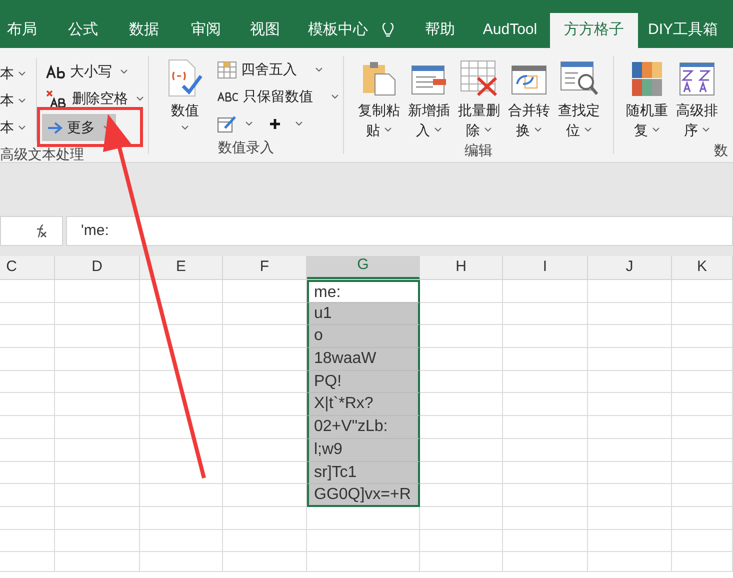 Image resolution: width=733 pixels, height=578 pixels. I want to click on number-button: 数值, so click(185, 96).